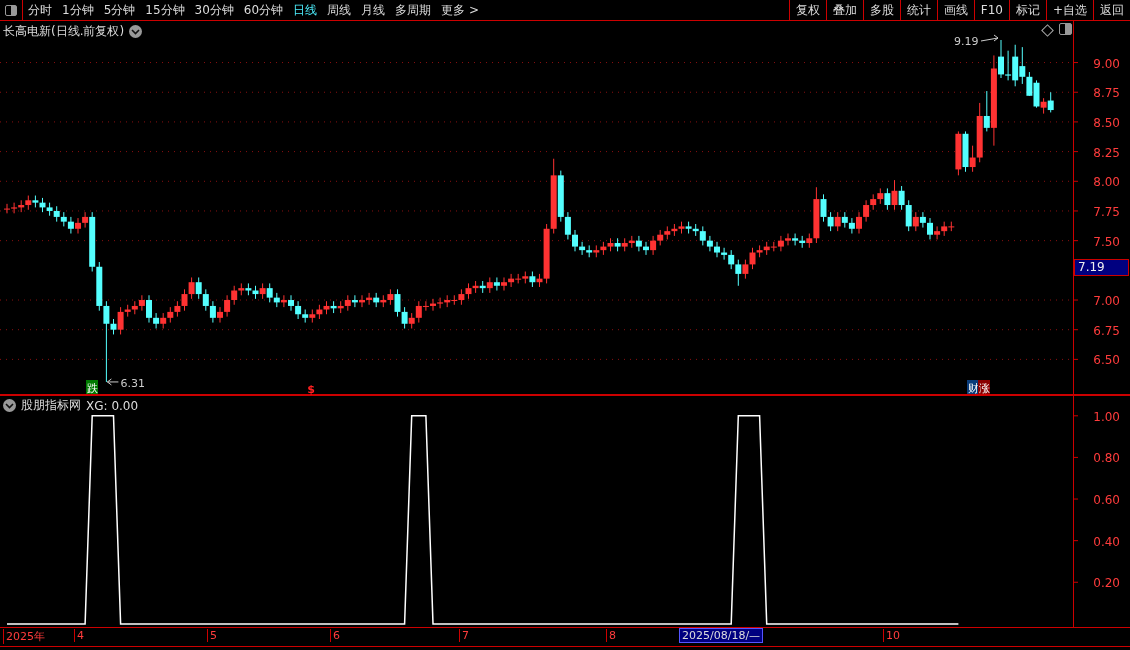 The image size is (1130, 650). What do you see at coordinates (64, 31) in the screenshot?
I see `chart-title: 长高电新(日线.前复权)` at bounding box center [64, 31].